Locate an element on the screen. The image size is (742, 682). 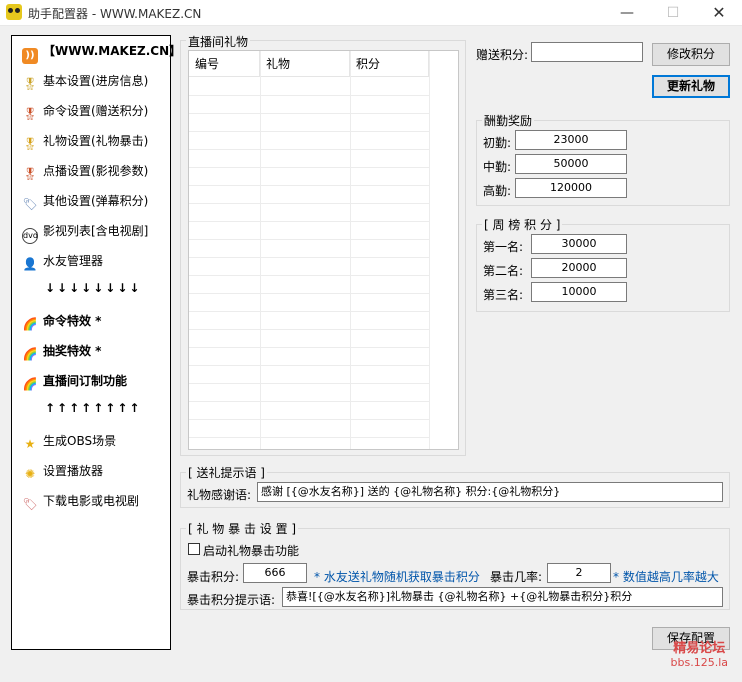
modify-points-button: 修改积分 is located at coordinates (691, 54).